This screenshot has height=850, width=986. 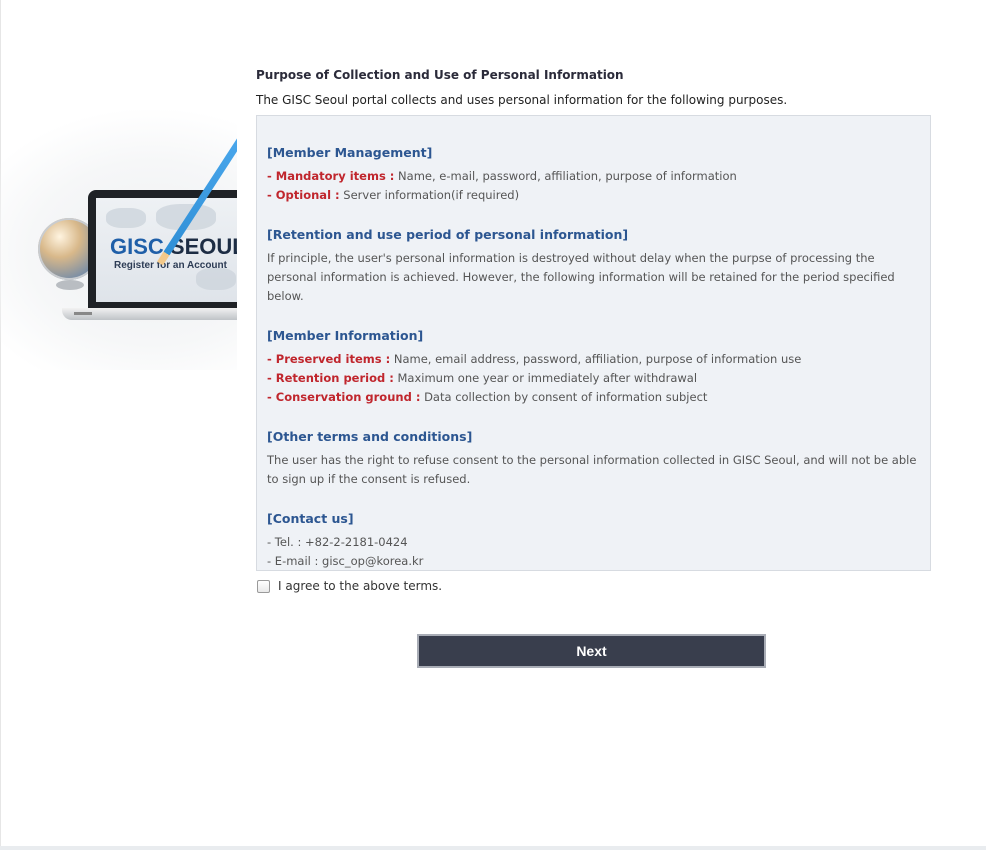 I want to click on item-label: - Optional :, so click(x=303, y=195).